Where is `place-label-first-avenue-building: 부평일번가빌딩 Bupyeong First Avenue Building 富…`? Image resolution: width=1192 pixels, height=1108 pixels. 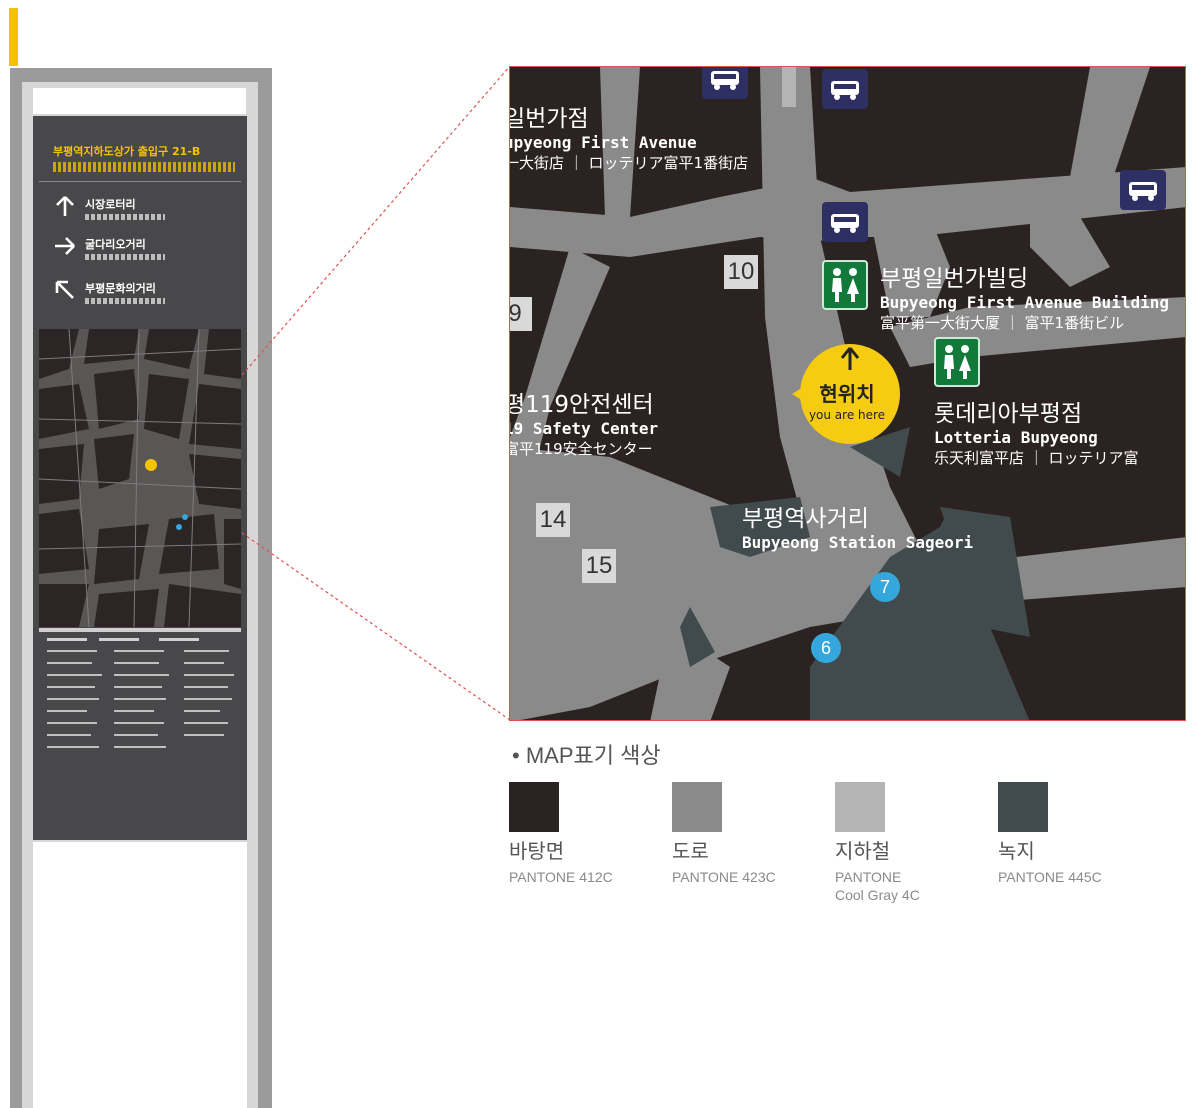
place-label-first-avenue-building: 부평일번가빌딩 Bupyeong First Avenue Building 富… is located at coordinates (1024, 296).